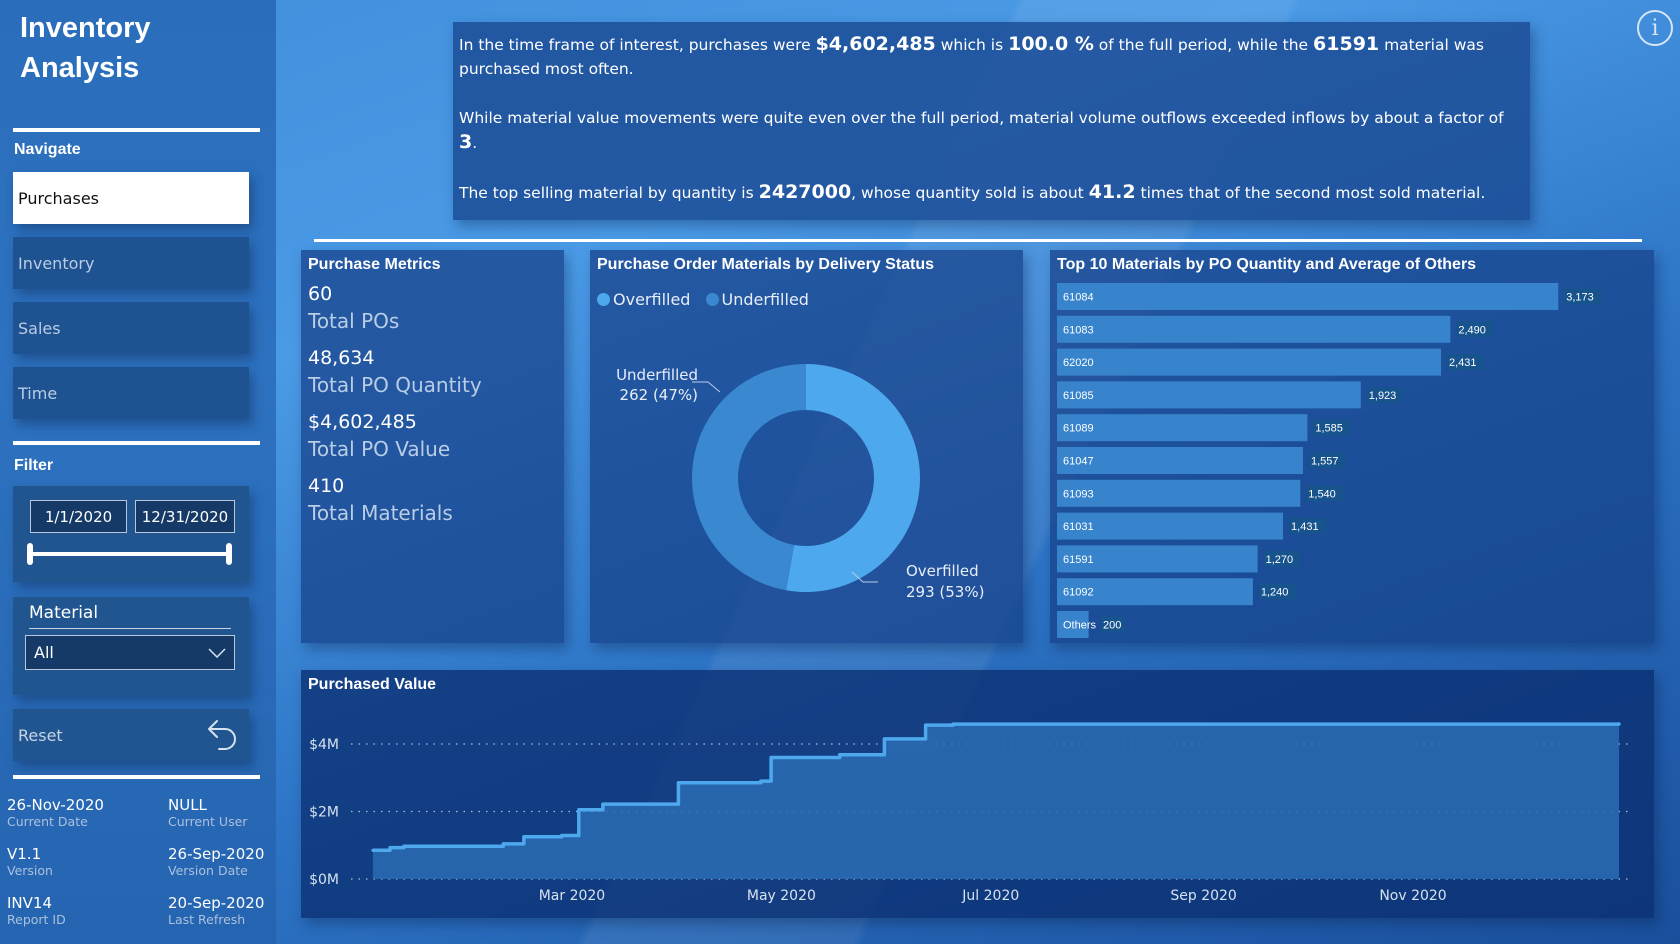 This screenshot has height=944, width=1680. What do you see at coordinates (130, 628) in the screenshot?
I see `material-underline` at bounding box center [130, 628].